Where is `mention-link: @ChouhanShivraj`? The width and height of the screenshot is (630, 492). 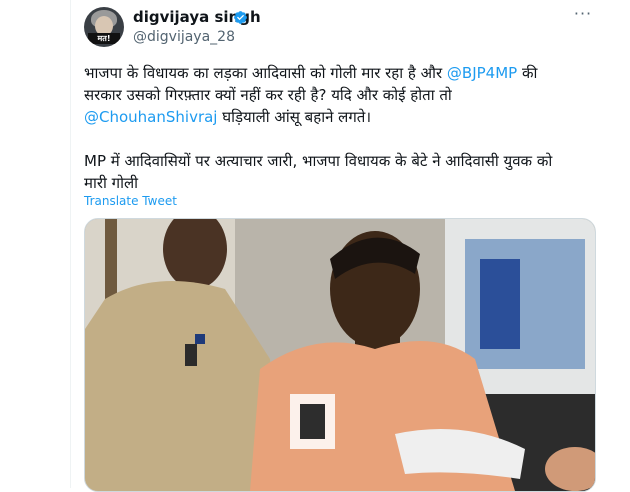 mention-link: @ChouhanShivraj is located at coordinates (150, 117).